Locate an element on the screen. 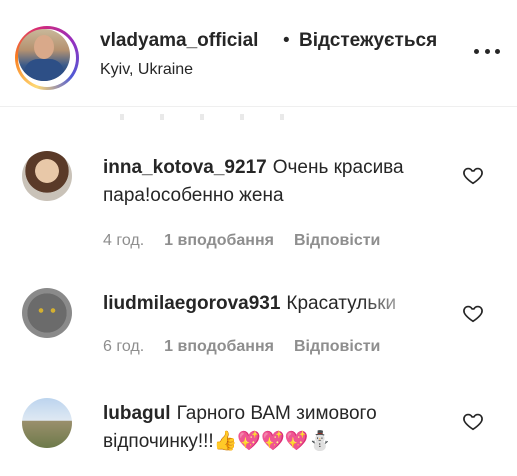 The image size is (517, 476). comment-text: liudmilaegorova931 Красатульки is located at coordinates (264, 304).